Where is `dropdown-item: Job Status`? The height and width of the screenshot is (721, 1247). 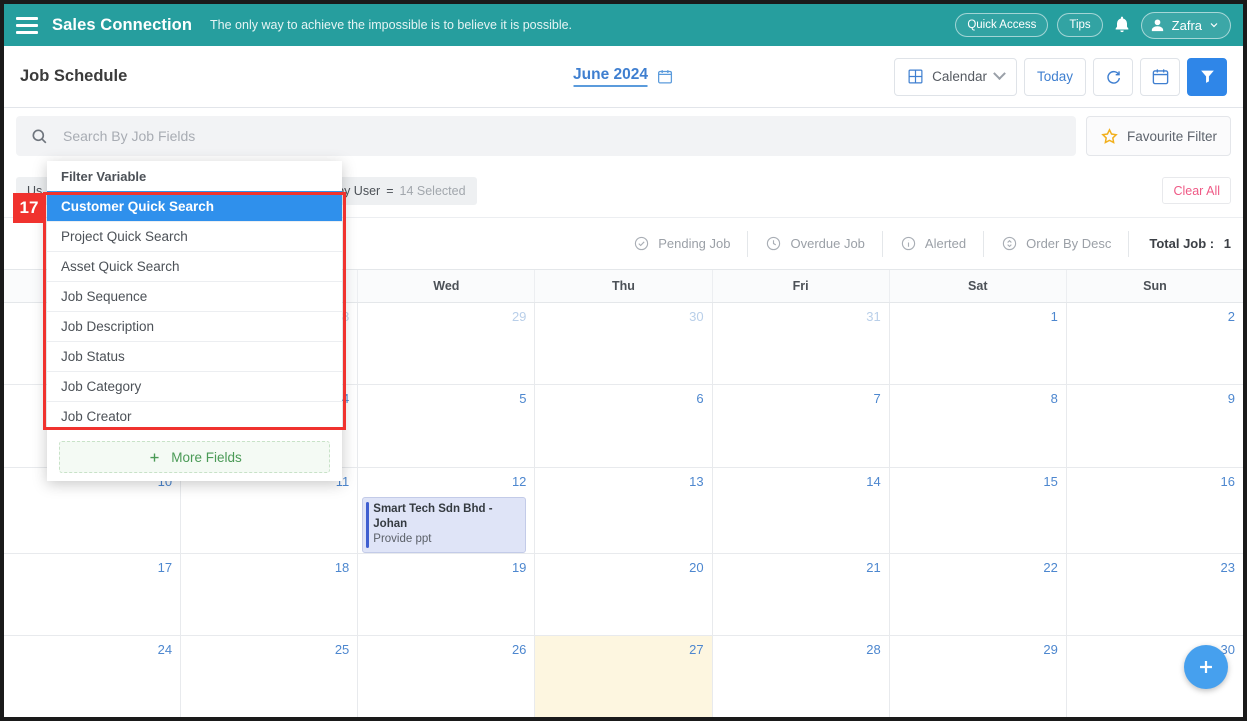 dropdown-item: Job Status is located at coordinates (194, 356).